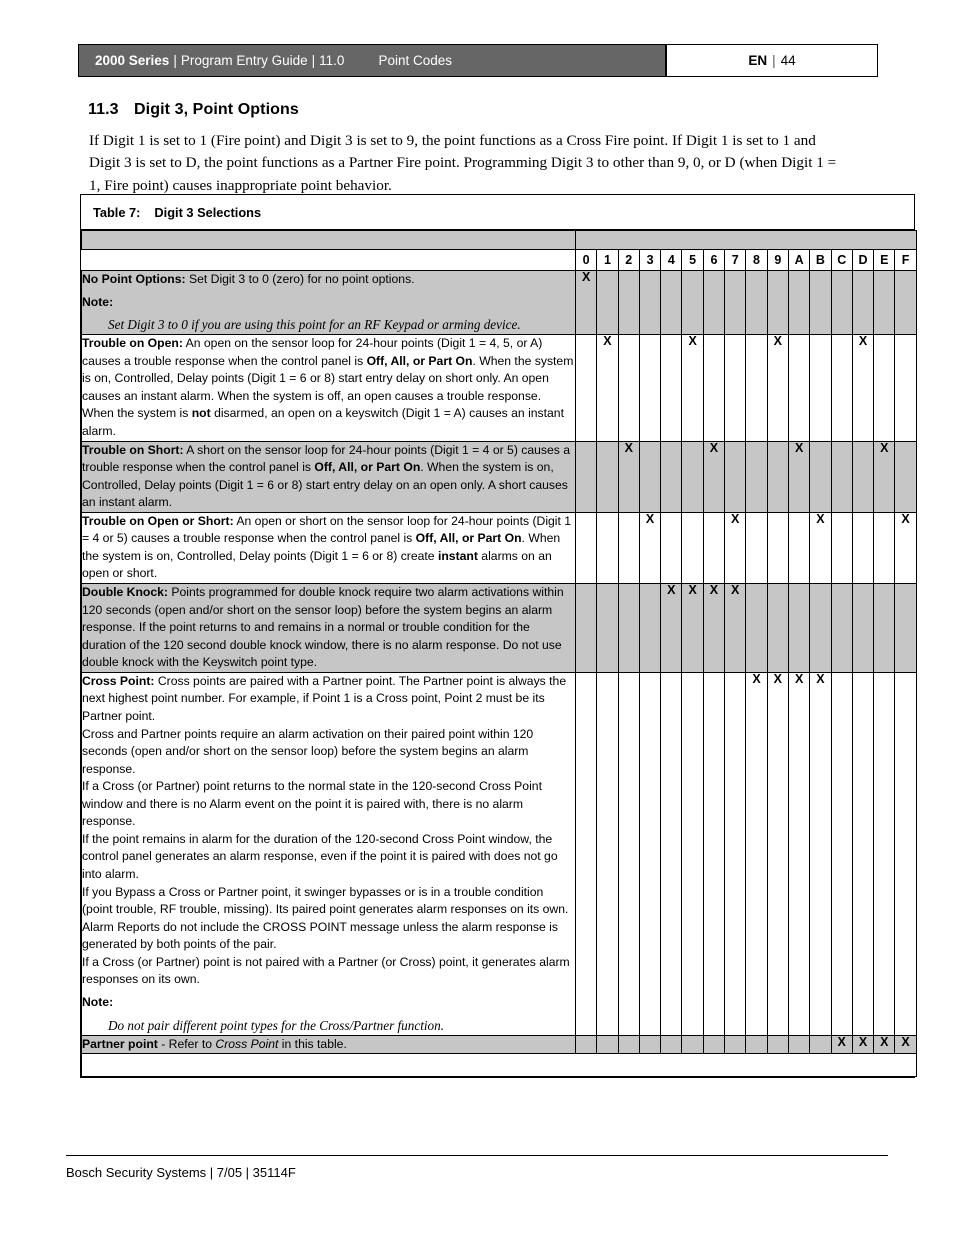  What do you see at coordinates (820, 853) in the screenshot?
I see `cell-cross-point-b: X` at bounding box center [820, 853].